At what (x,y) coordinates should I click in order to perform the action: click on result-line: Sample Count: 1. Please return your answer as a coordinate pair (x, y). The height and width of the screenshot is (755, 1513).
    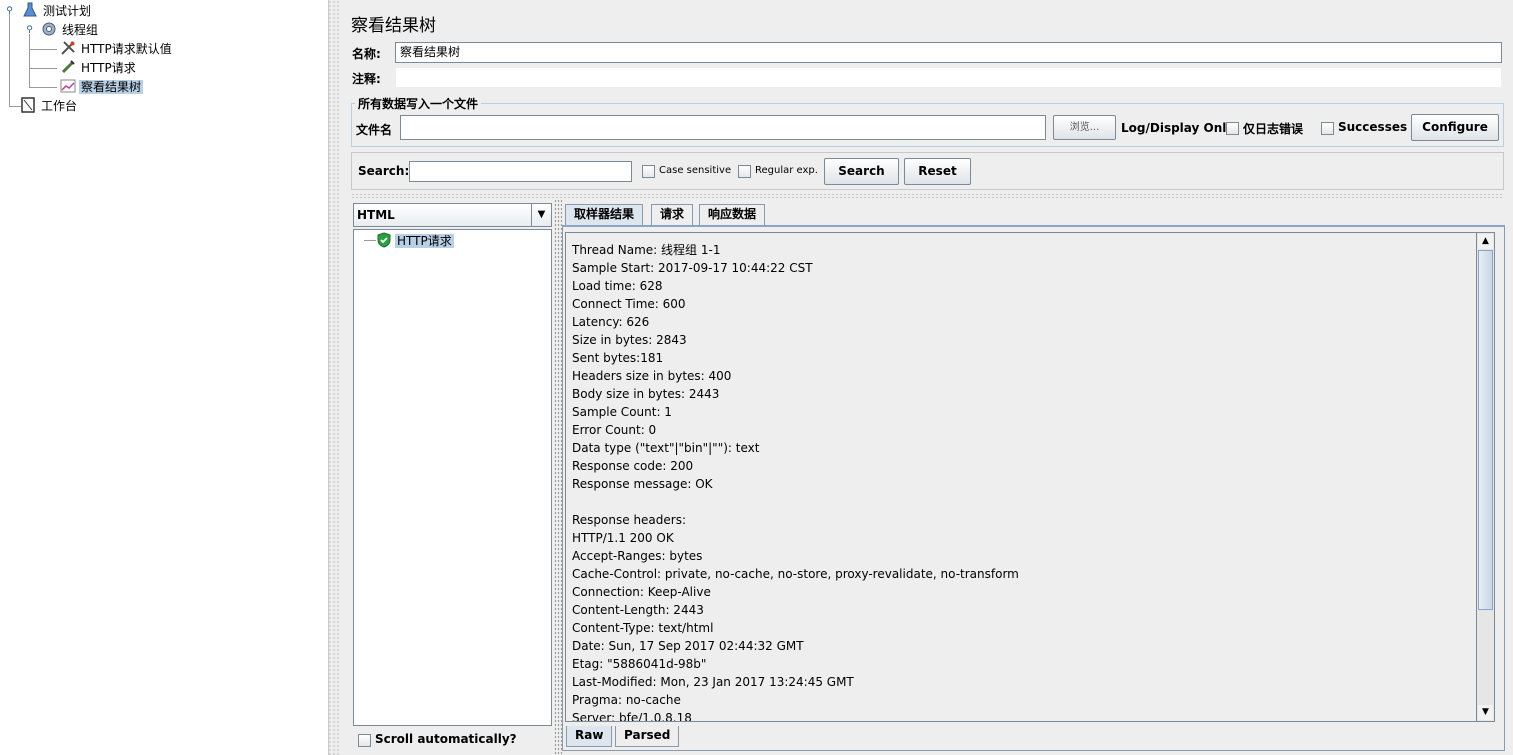
    Looking at the image, I should click on (622, 412).